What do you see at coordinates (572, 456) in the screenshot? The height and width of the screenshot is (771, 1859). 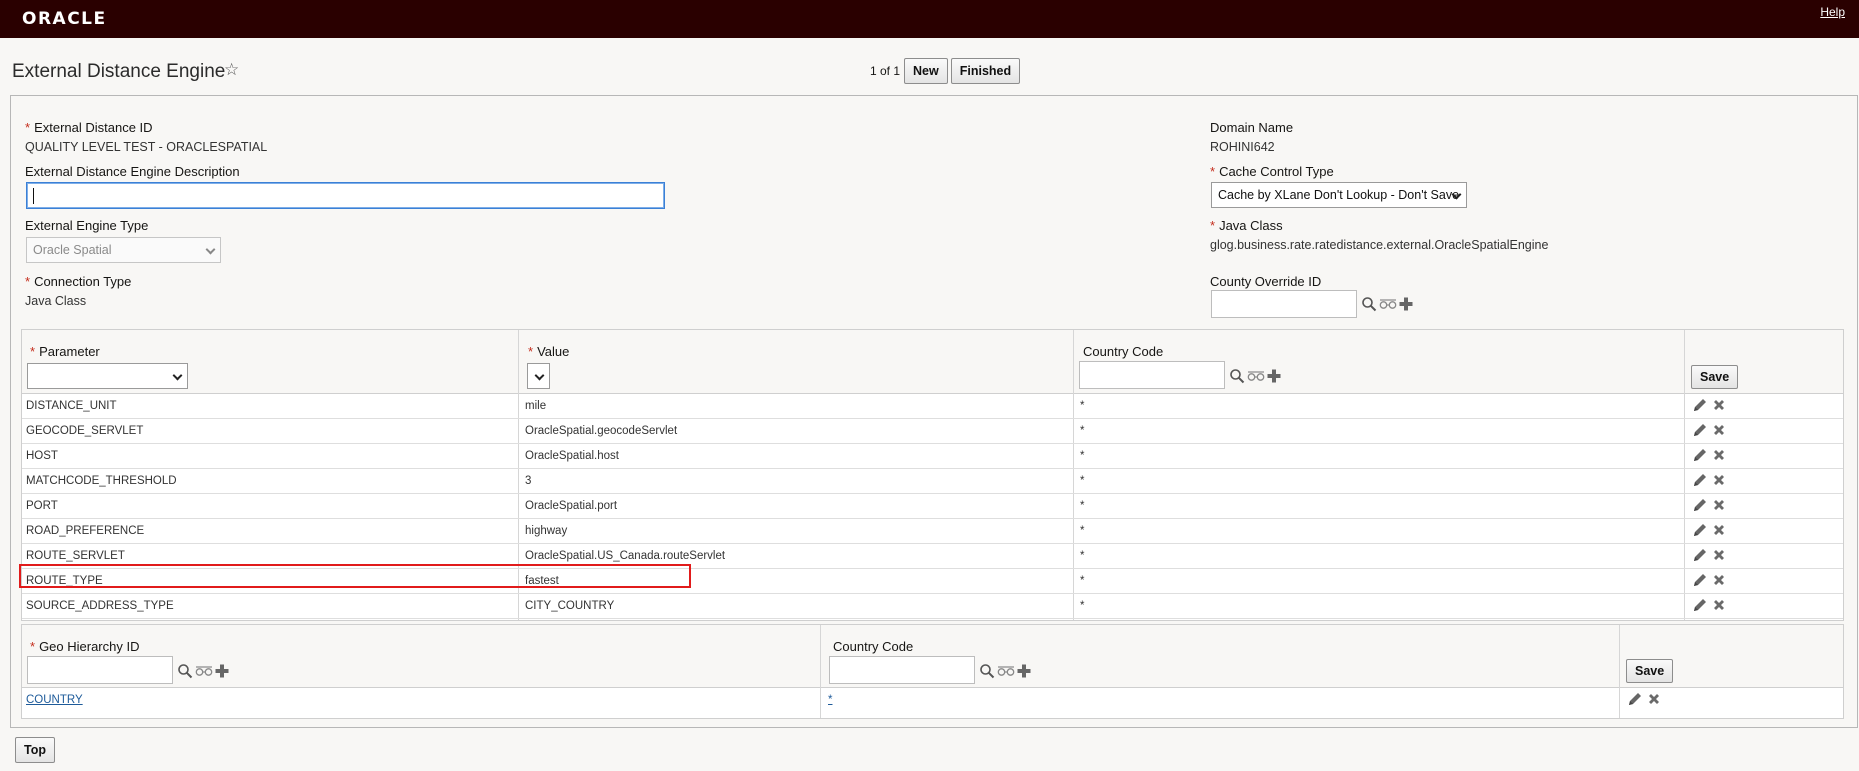 I see `value-cell: OracleSpatial.host` at bounding box center [572, 456].